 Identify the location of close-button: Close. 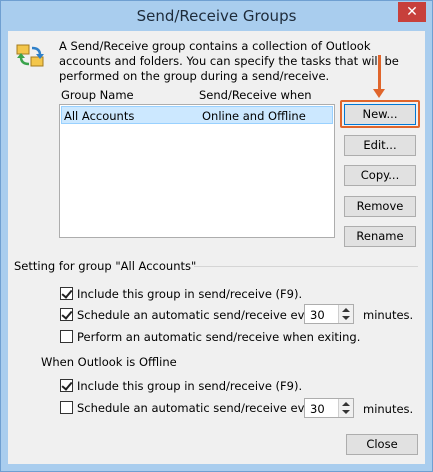
(382, 444).